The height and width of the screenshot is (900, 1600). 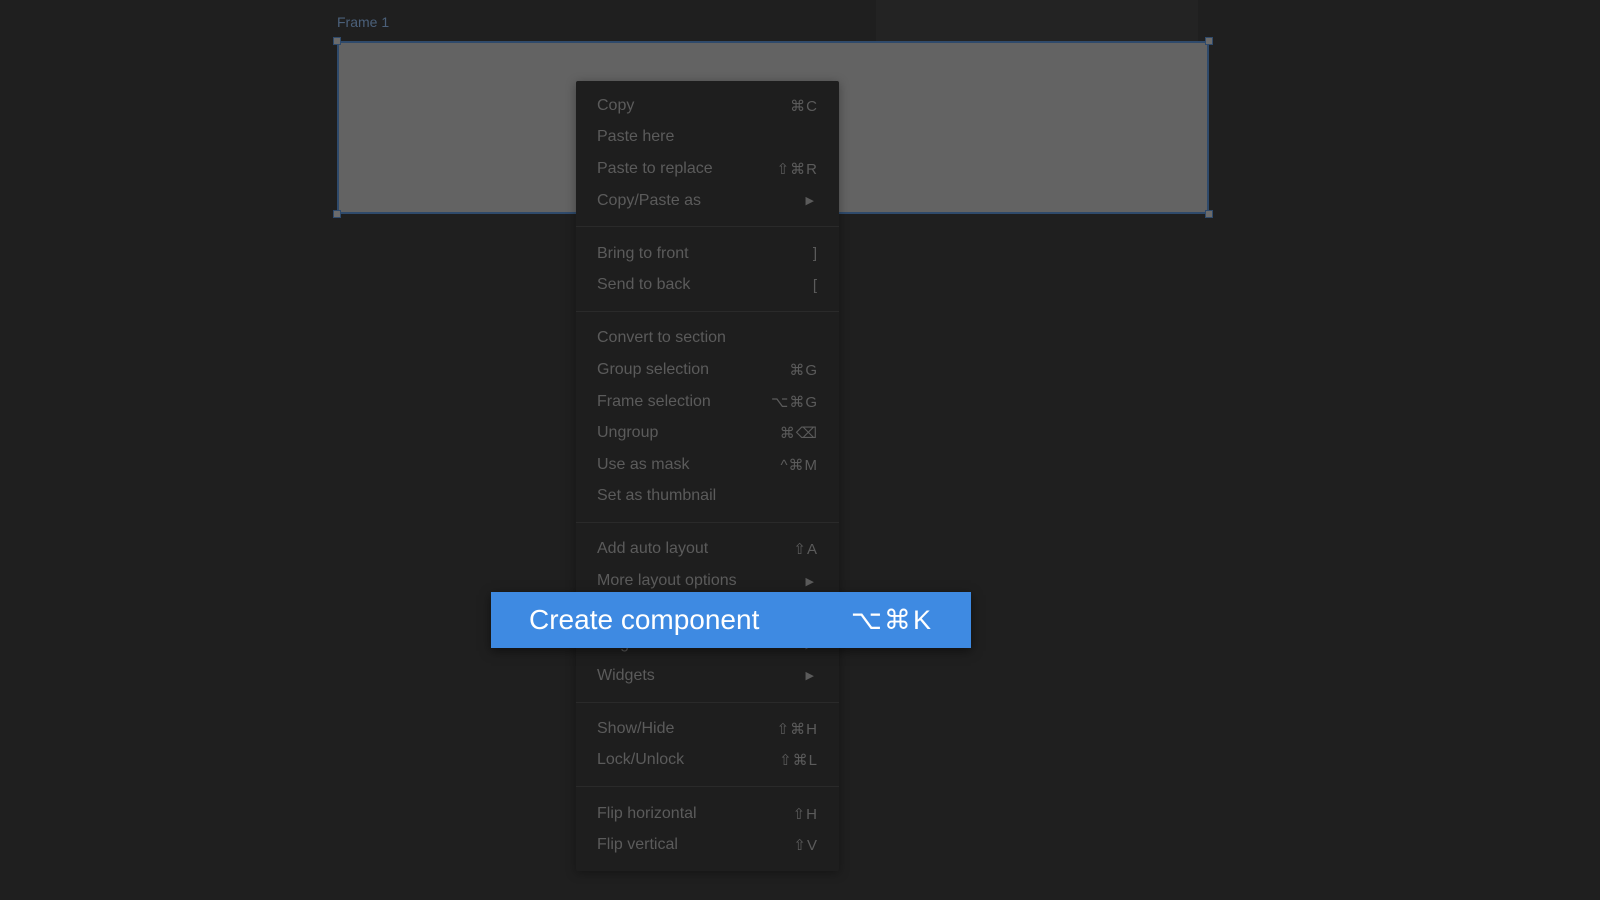 What do you see at coordinates (653, 549) in the screenshot?
I see `menu-item-label: Add auto layout` at bounding box center [653, 549].